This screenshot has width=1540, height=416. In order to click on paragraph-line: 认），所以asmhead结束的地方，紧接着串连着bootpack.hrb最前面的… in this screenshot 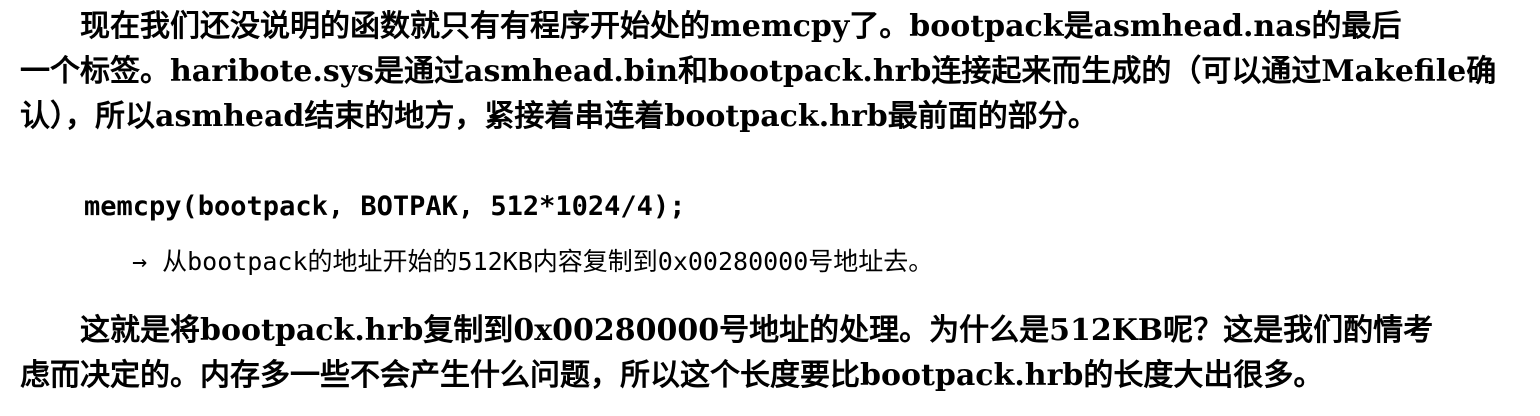, I will do `click(559, 116)`.